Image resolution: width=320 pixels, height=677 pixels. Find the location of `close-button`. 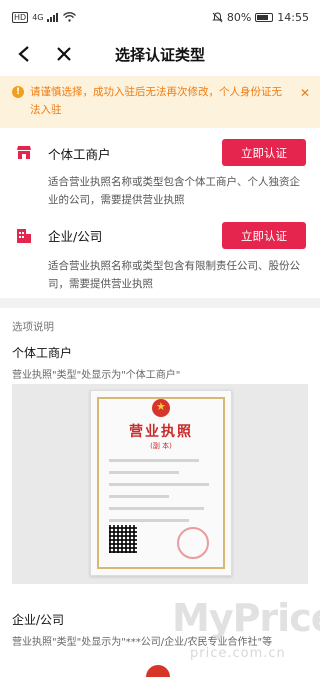

close-button is located at coordinates (64, 54).